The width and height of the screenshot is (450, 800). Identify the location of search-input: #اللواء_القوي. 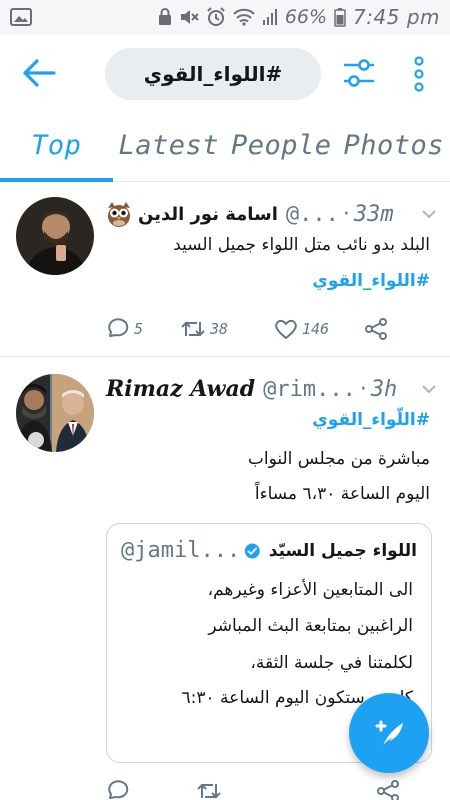
(213, 74).